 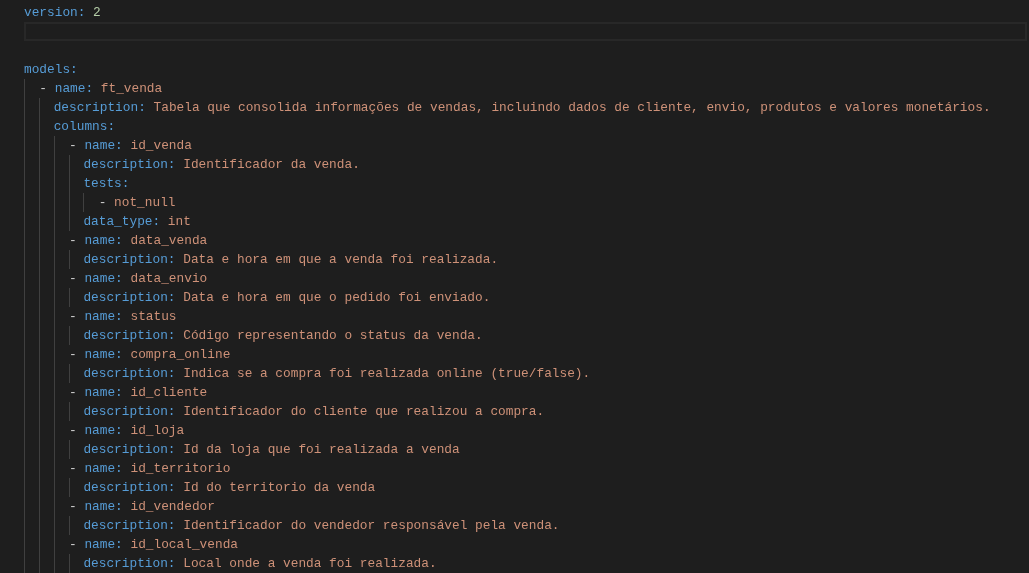 I want to click on code-line: description: Local onde a venda foi realizada., so click(x=260, y=564).